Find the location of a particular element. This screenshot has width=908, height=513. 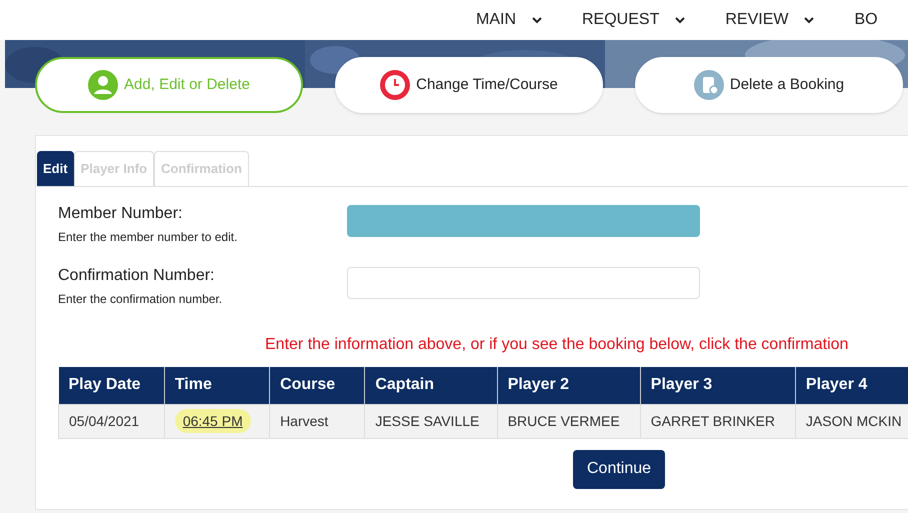

device-icon is located at coordinates (709, 85).